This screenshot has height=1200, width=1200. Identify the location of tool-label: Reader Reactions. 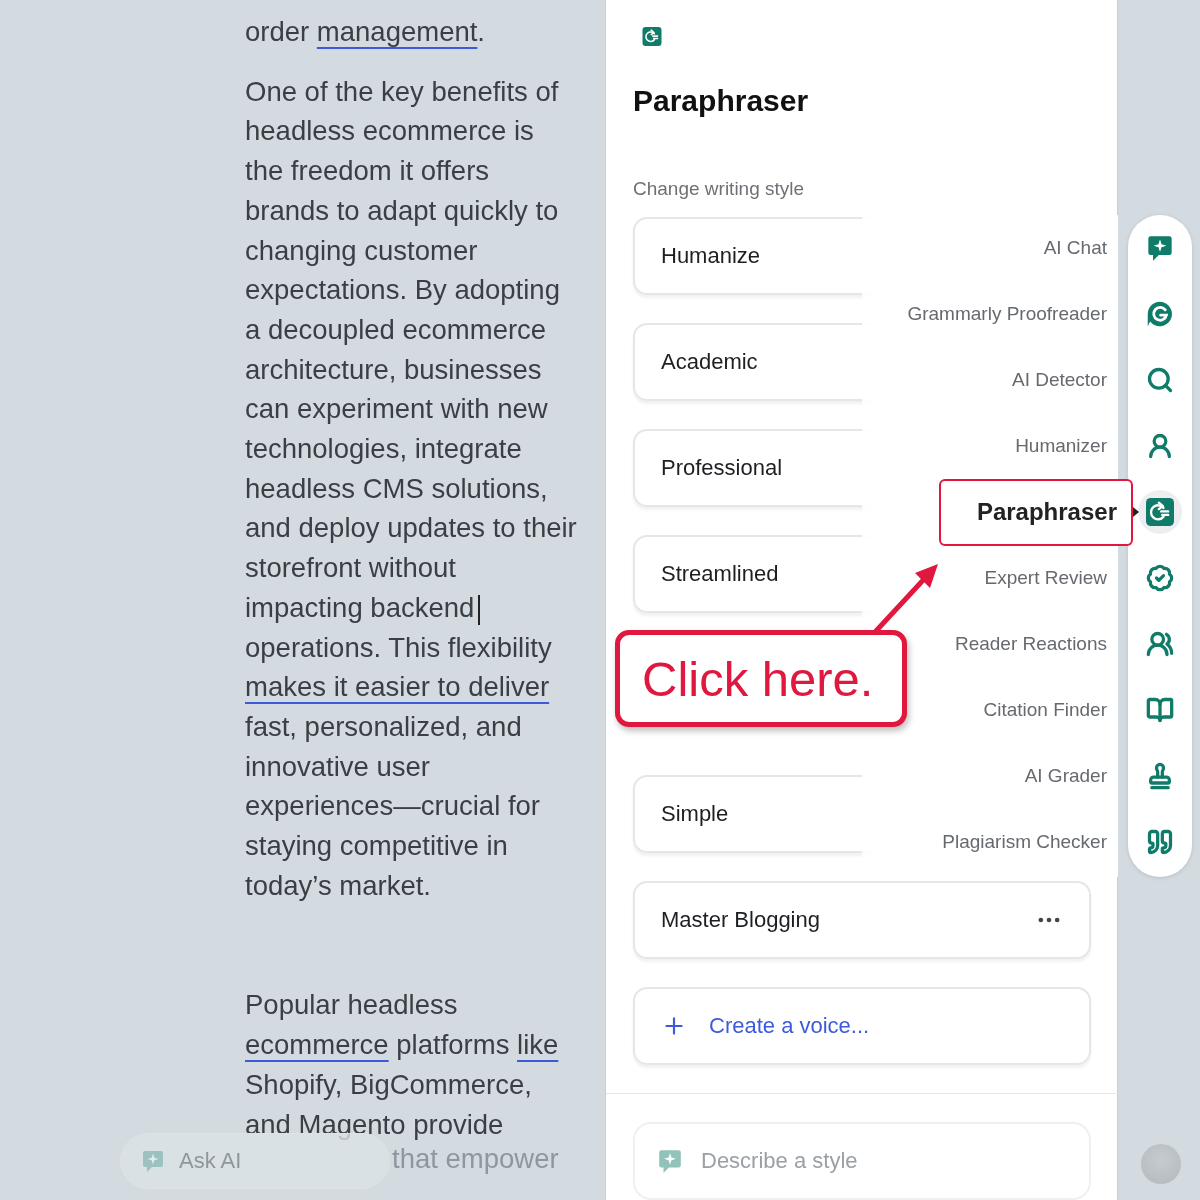
(1030, 644).